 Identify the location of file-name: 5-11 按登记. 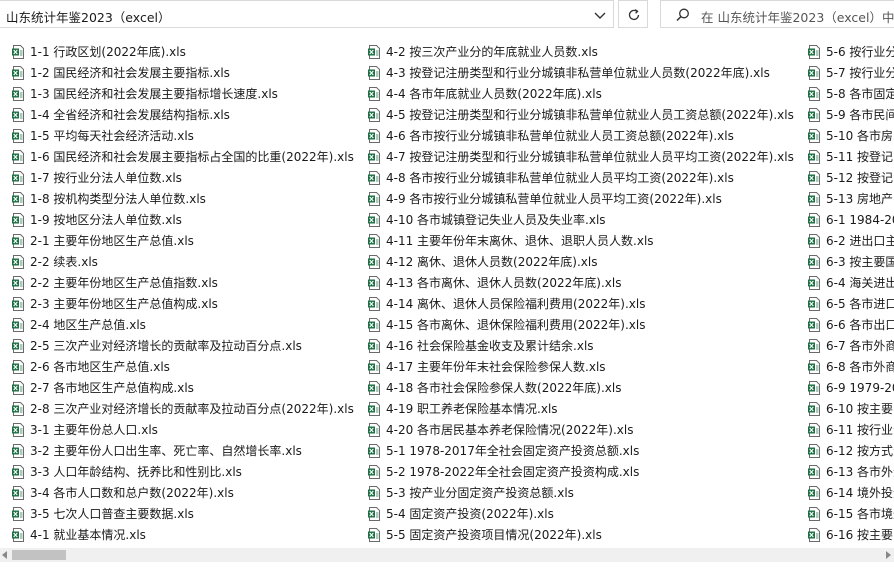
(860, 157).